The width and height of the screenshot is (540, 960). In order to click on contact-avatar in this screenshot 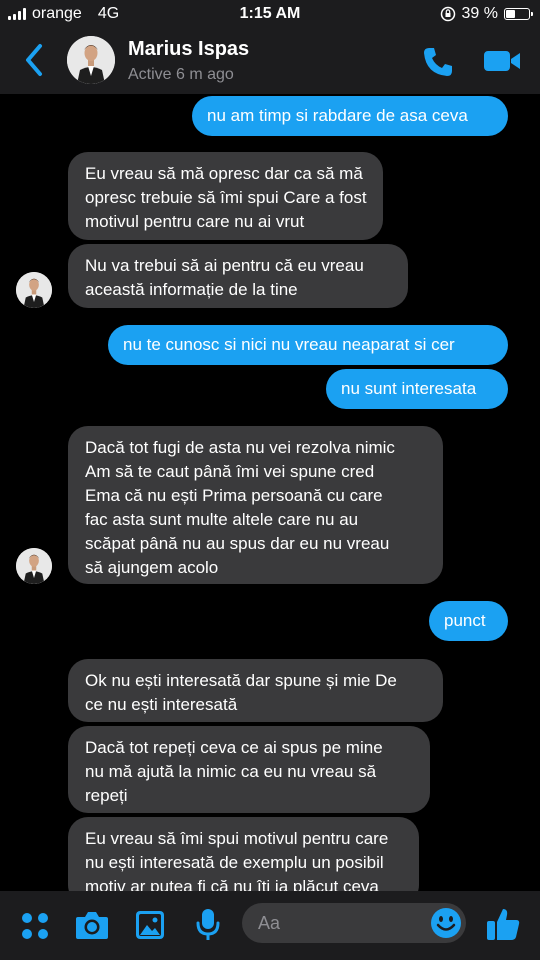, I will do `click(91, 60)`.